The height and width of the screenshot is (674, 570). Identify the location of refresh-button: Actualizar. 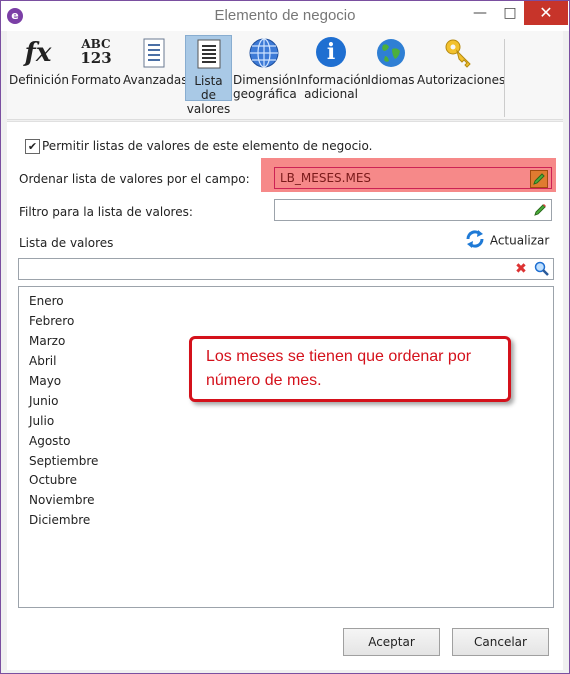
(506, 240).